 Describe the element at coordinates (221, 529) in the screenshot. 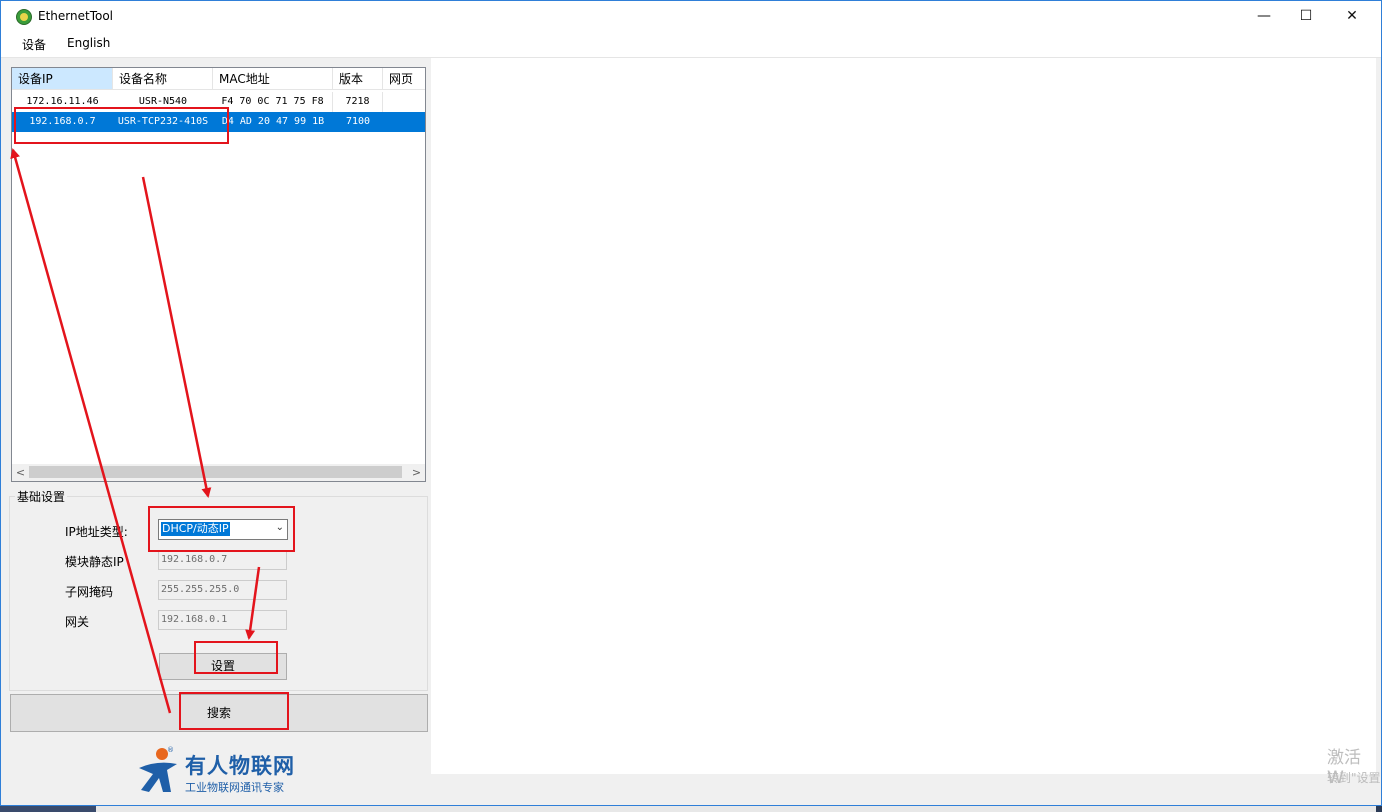

I see `highlight-ip-type` at that location.